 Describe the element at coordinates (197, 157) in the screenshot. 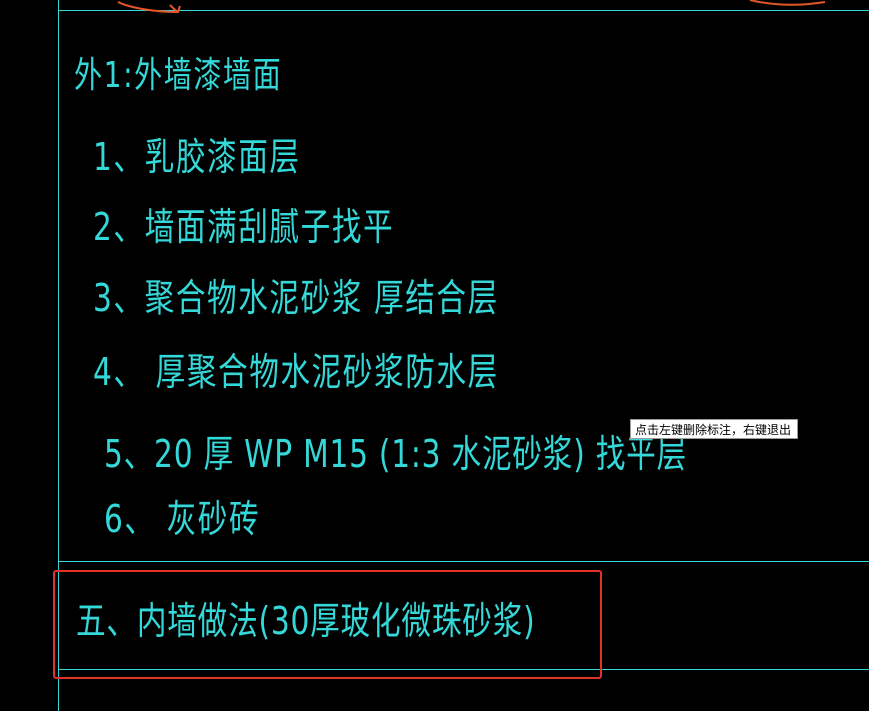

I see `layer-item-1: 1、乳胶漆面层` at that location.